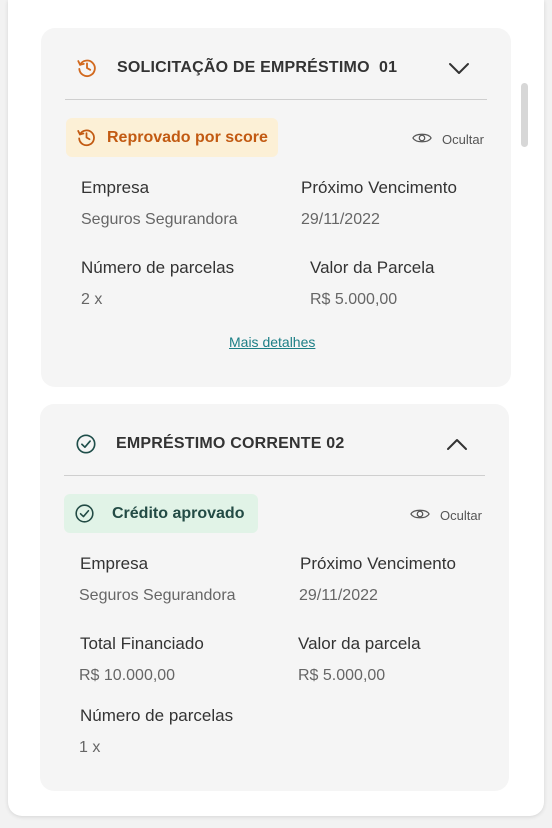 The image size is (552, 828). I want to click on loan-request-title: SOLICITAÇÃO DE EMPRÉSTIMO 01, so click(257, 67).